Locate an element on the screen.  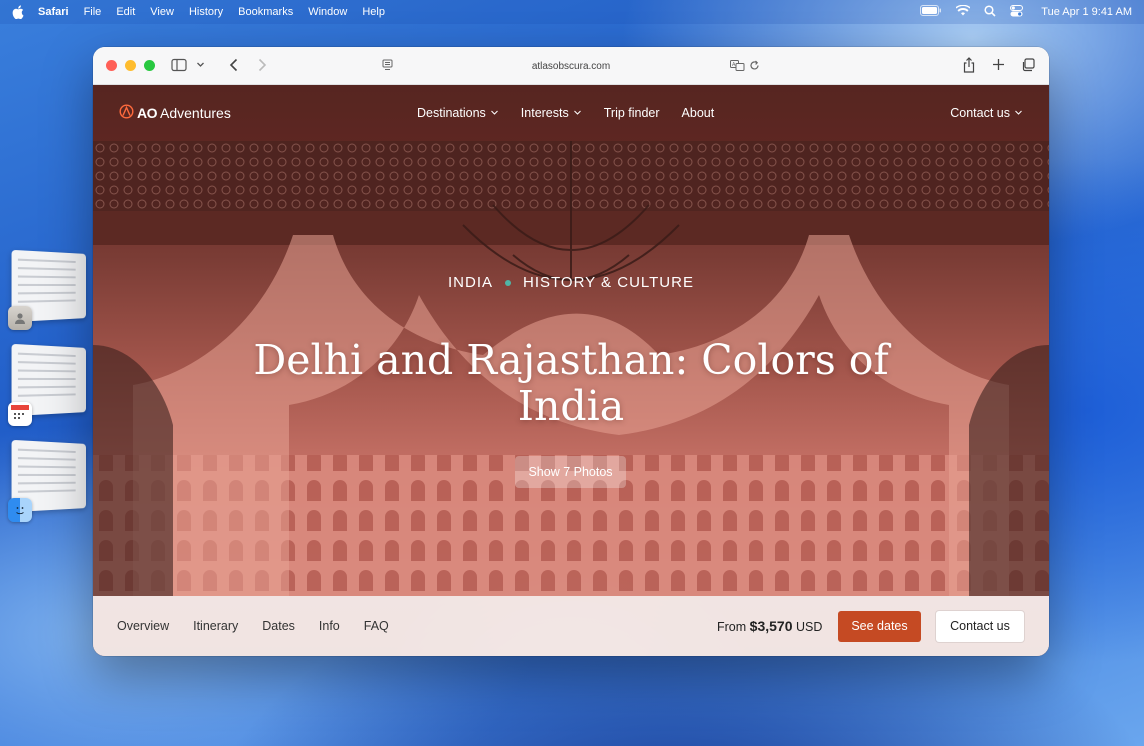
nav-trip-finder-label: Trip finder is located at coordinates (631, 113).